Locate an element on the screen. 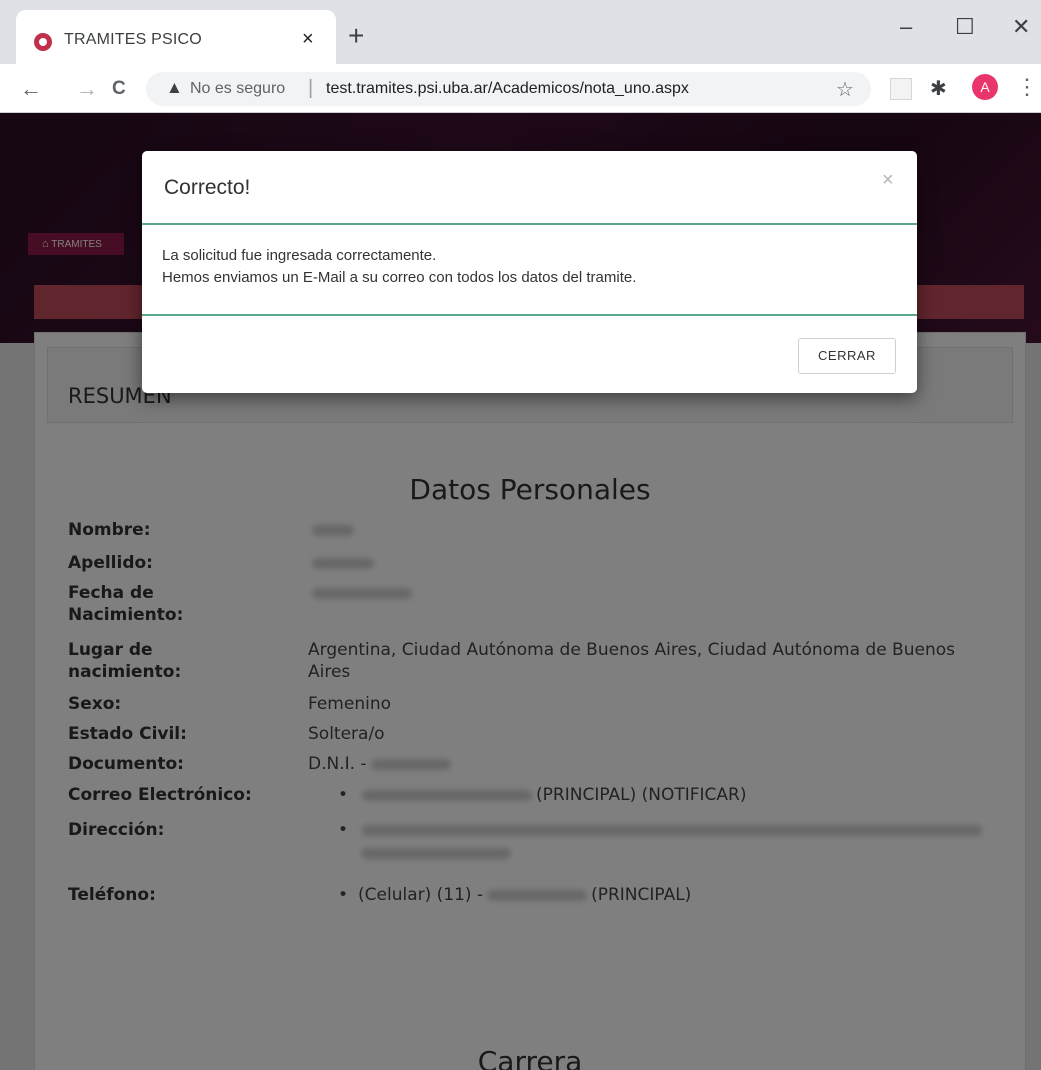  tab-close-icon: × is located at coordinates (308, 39).